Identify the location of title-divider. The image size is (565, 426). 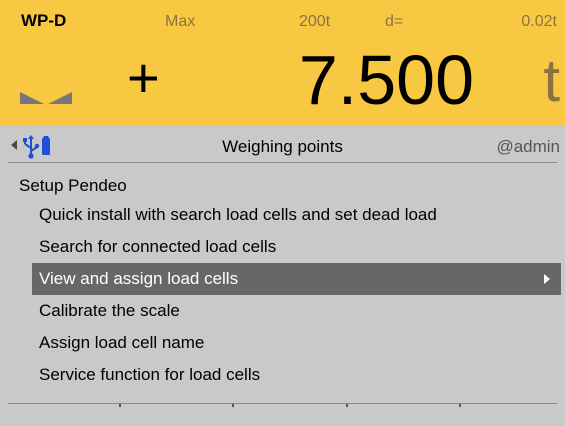
(282, 162).